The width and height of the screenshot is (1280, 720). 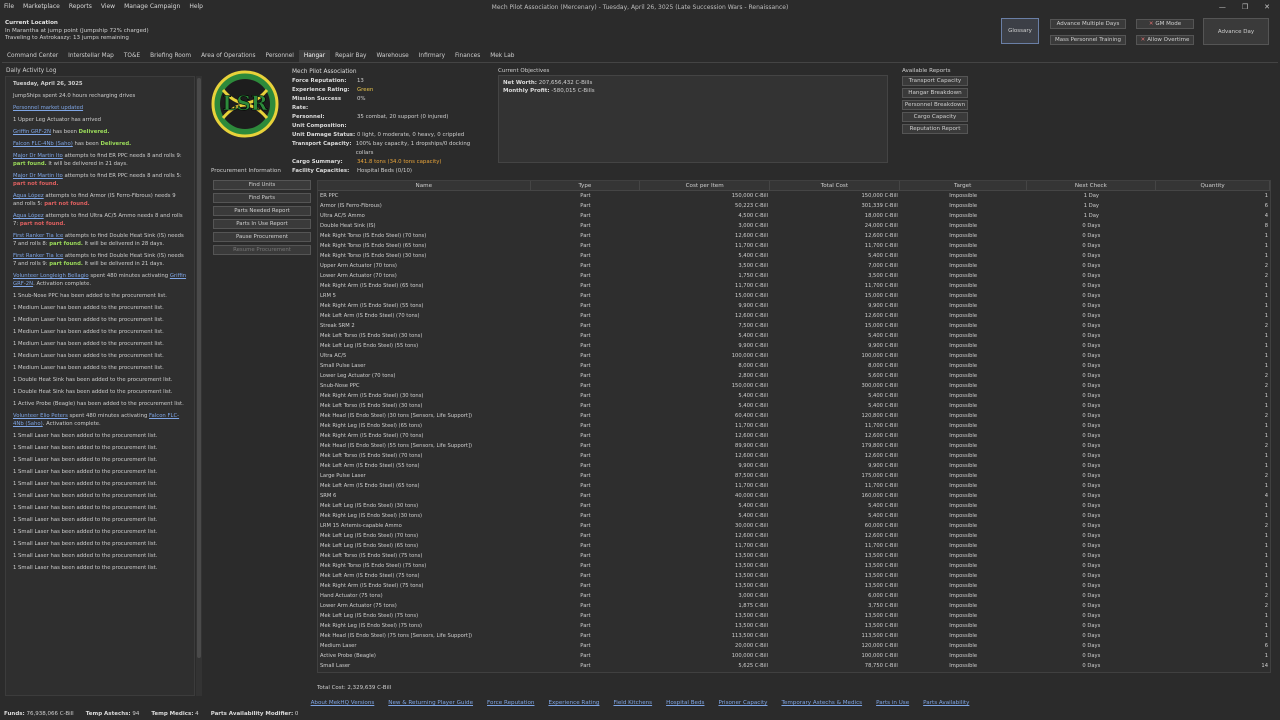 What do you see at coordinates (1236, 31) in the screenshot?
I see `advance-day-button: Advance Day` at bounding box center [1236, 31].